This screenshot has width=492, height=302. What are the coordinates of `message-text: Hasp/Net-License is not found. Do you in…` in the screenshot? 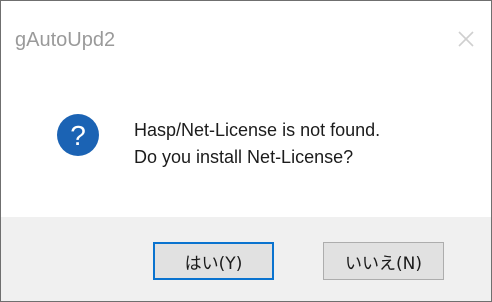 It's located at (257, 144).